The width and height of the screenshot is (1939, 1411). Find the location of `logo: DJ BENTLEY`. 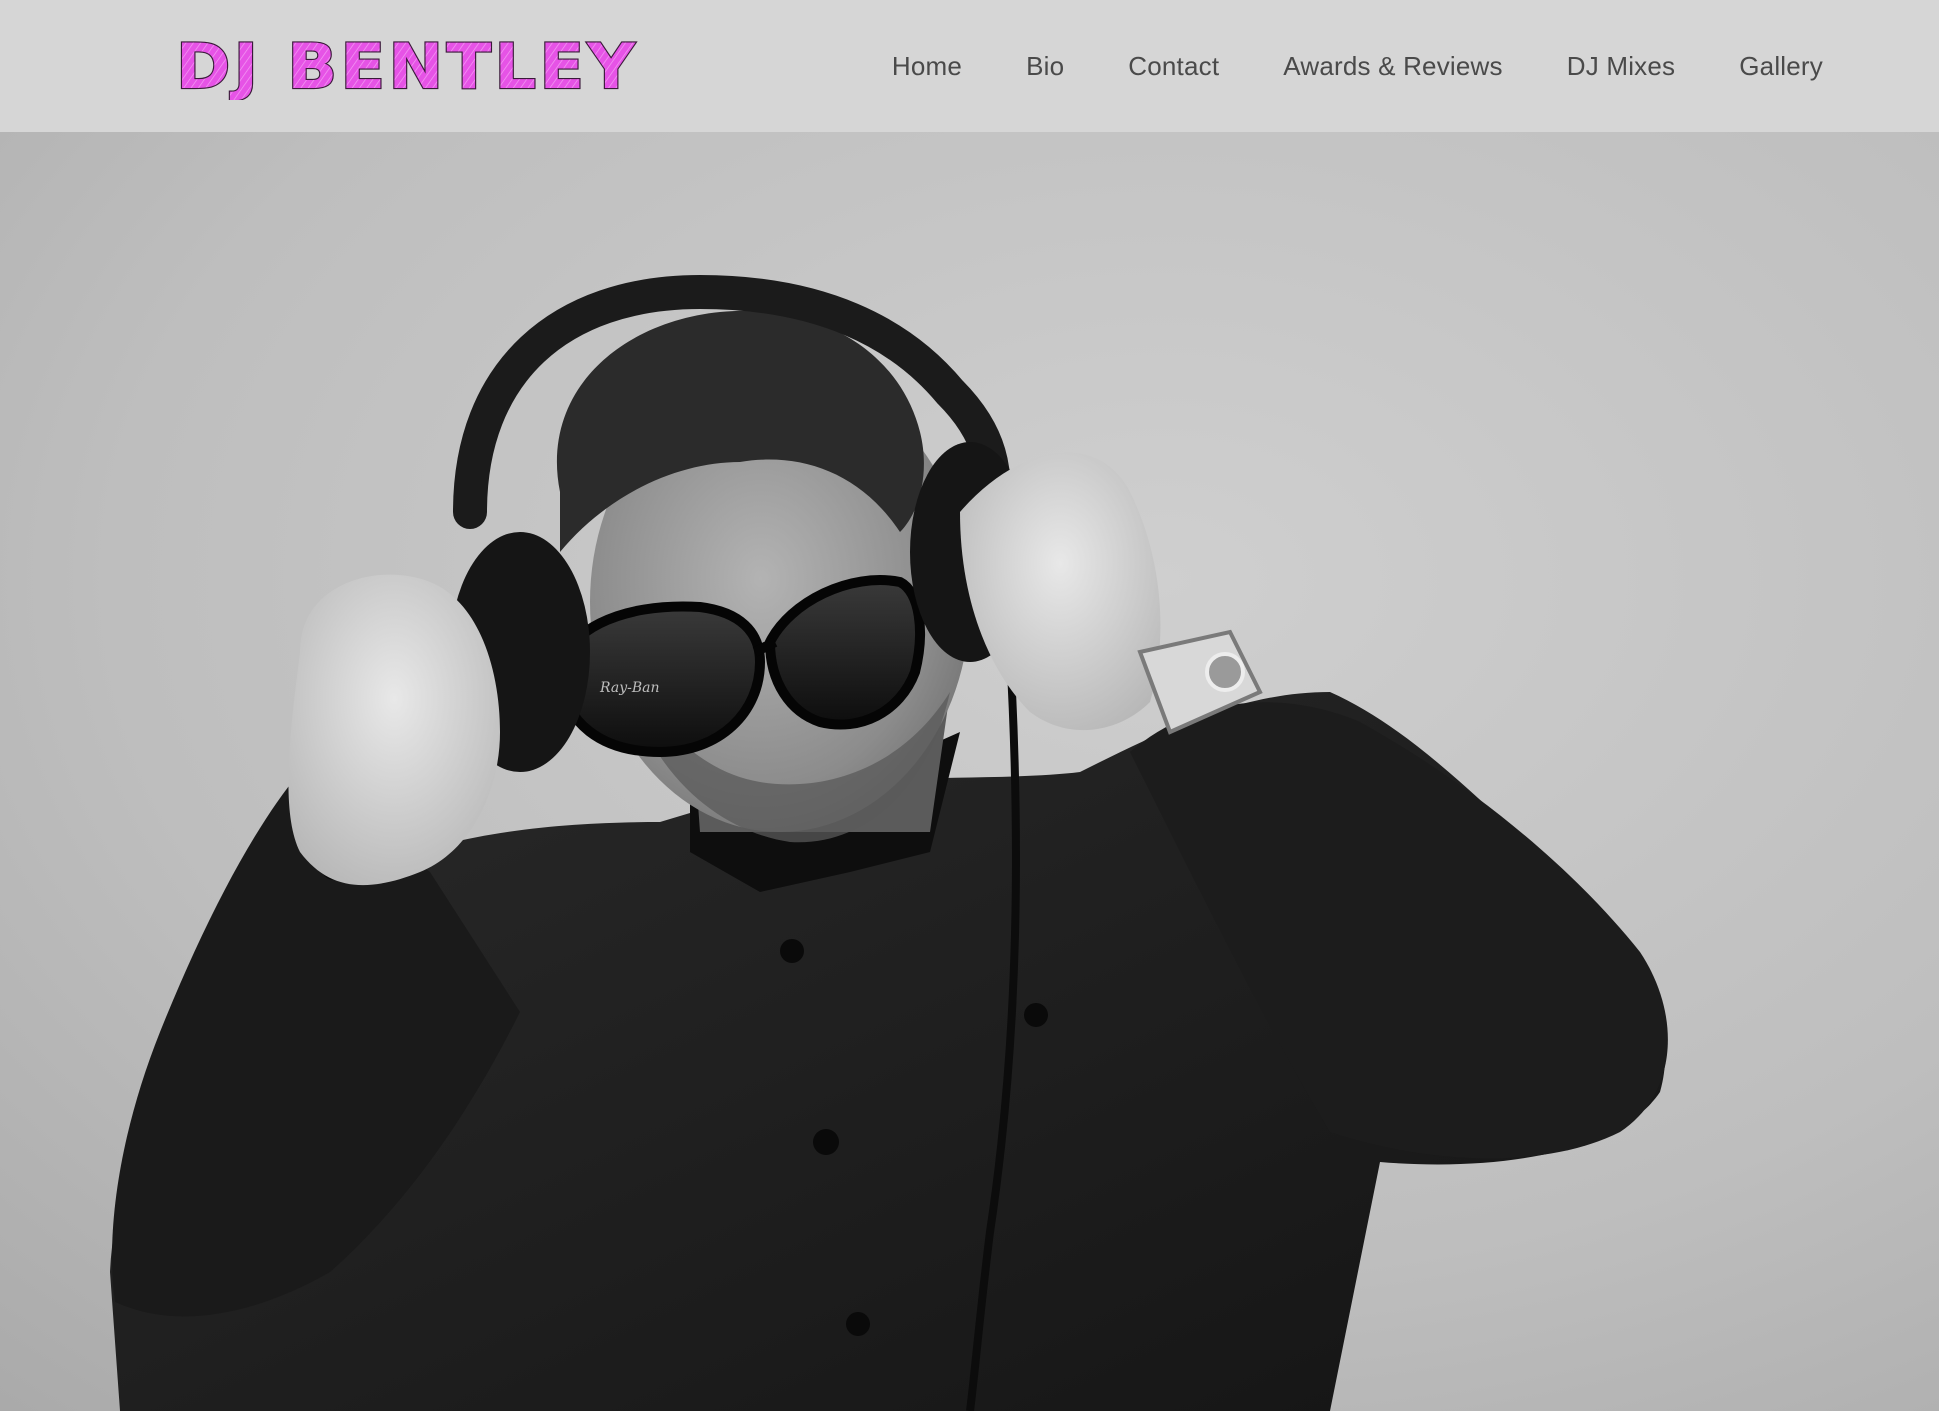

logo: DJ BENTLEY is located at coordinates (406, 64).